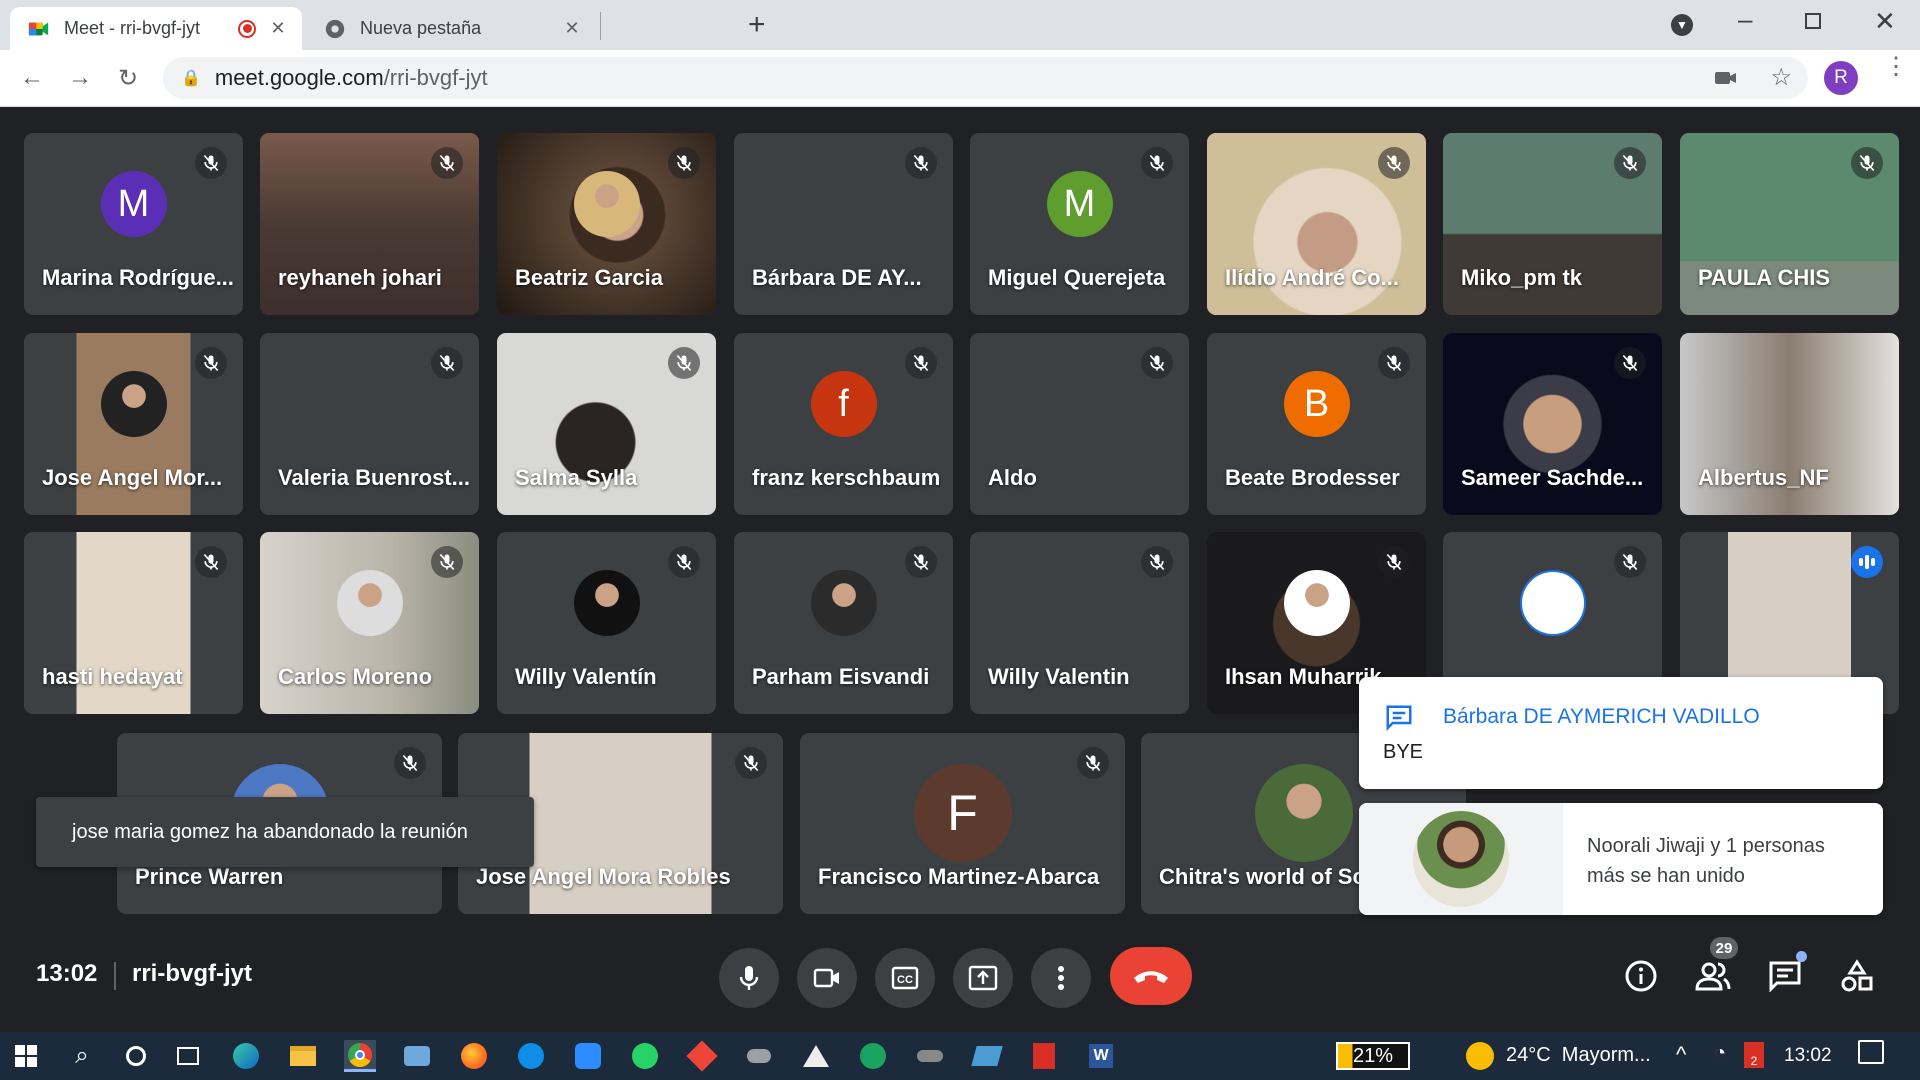  What do you see at coordinates (1077, 277) in the screenshot?
I see `participant-name: Miguel Querejeta` at bounding box center [1077, 277].